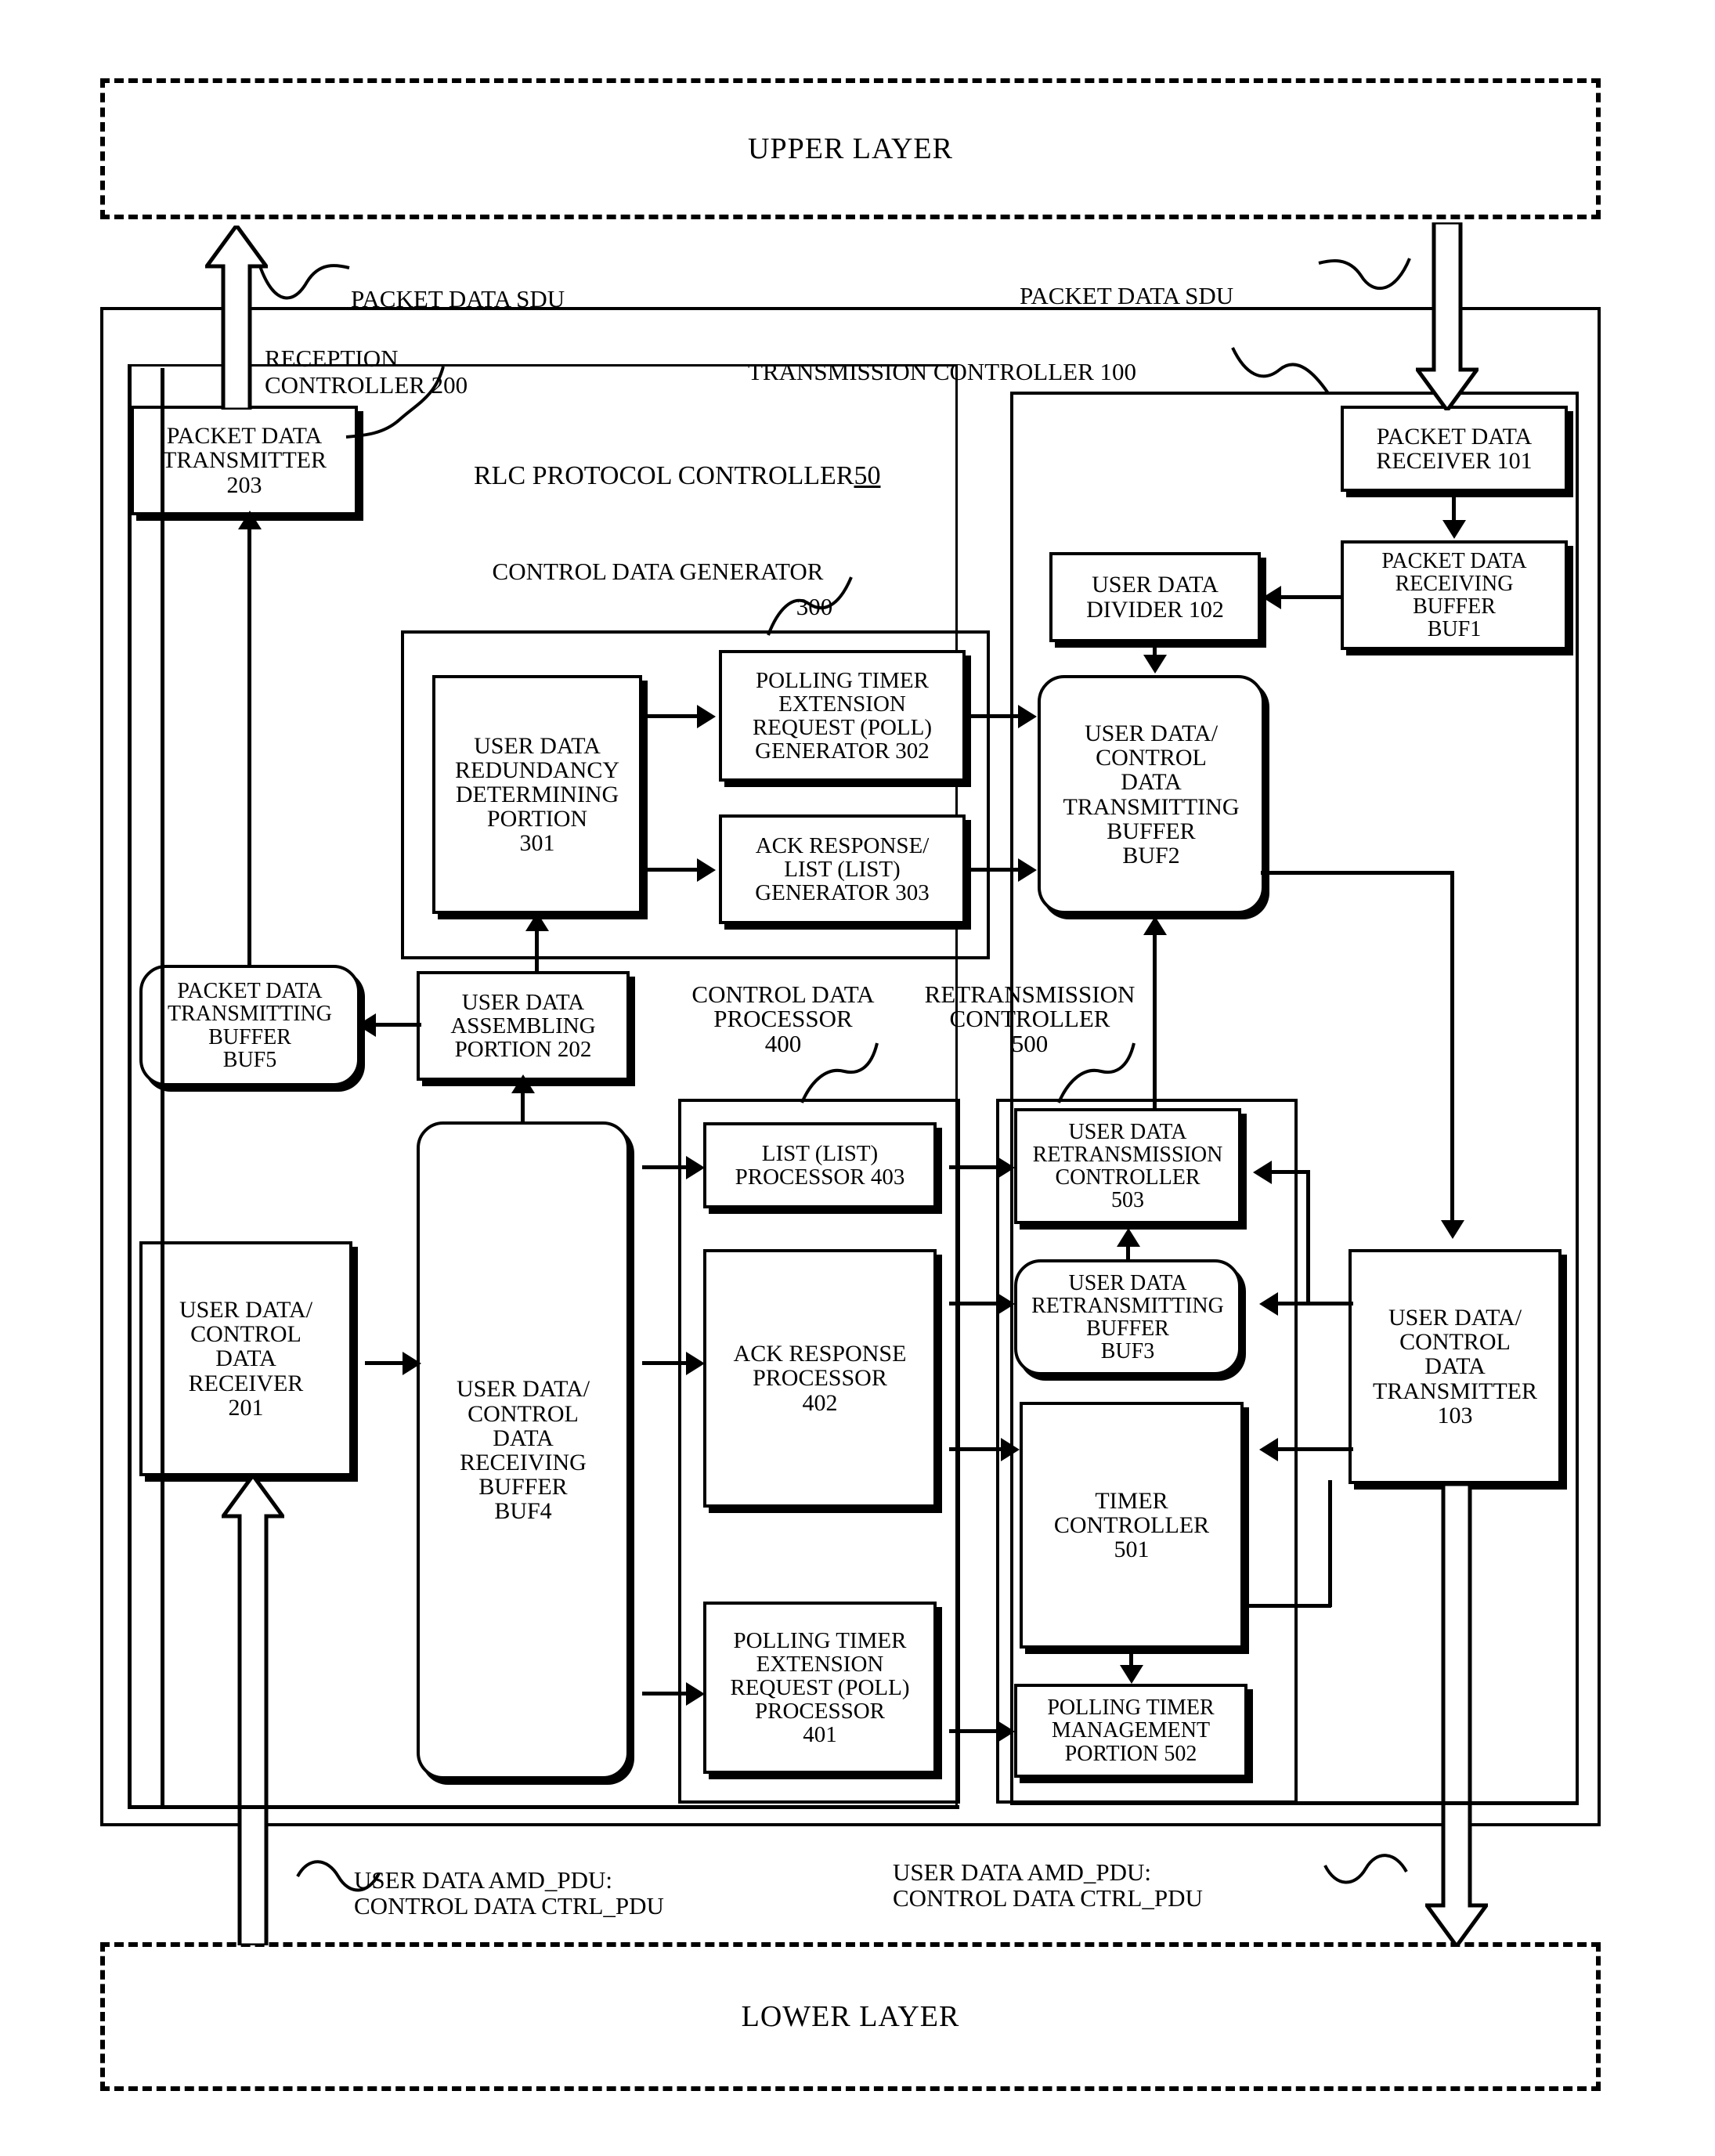  What do you see at coordinates (677, 475) in the screenshot?
I see `rlc-protocol-controller-label: RLC PROTOCOL CONTROLLER50` at bounding box center [677, 475].